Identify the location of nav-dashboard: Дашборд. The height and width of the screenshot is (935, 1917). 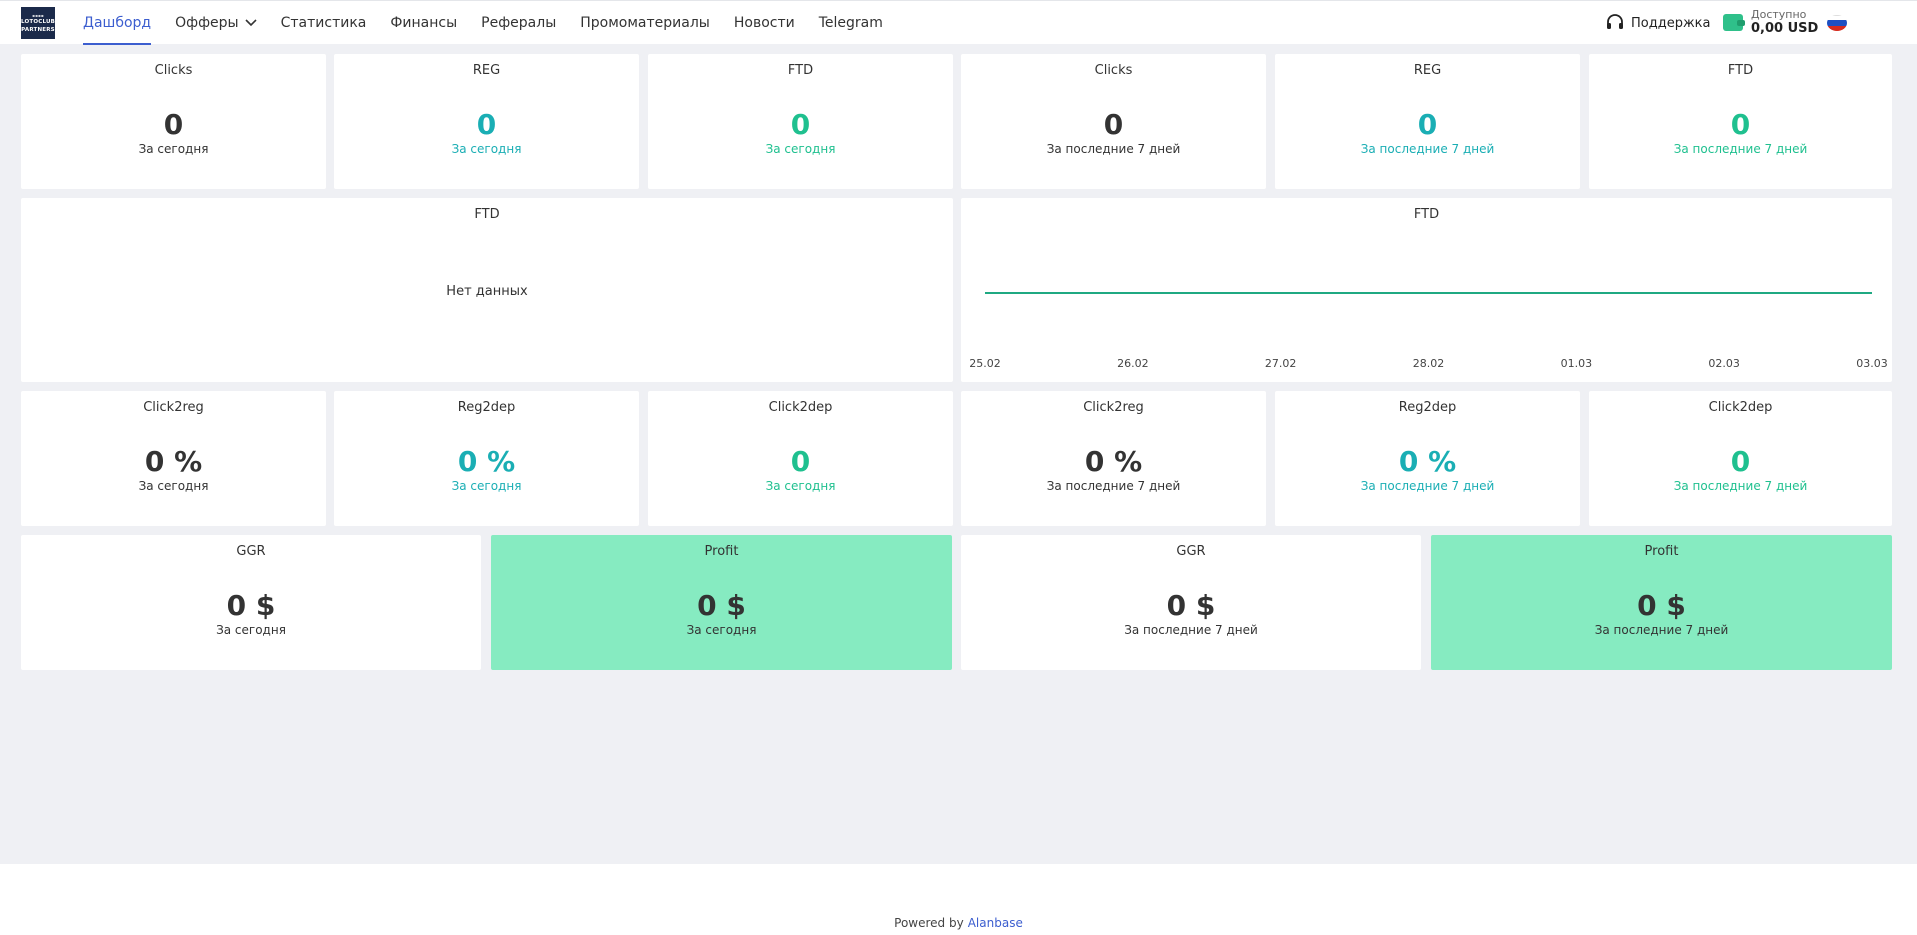
(117, 23).